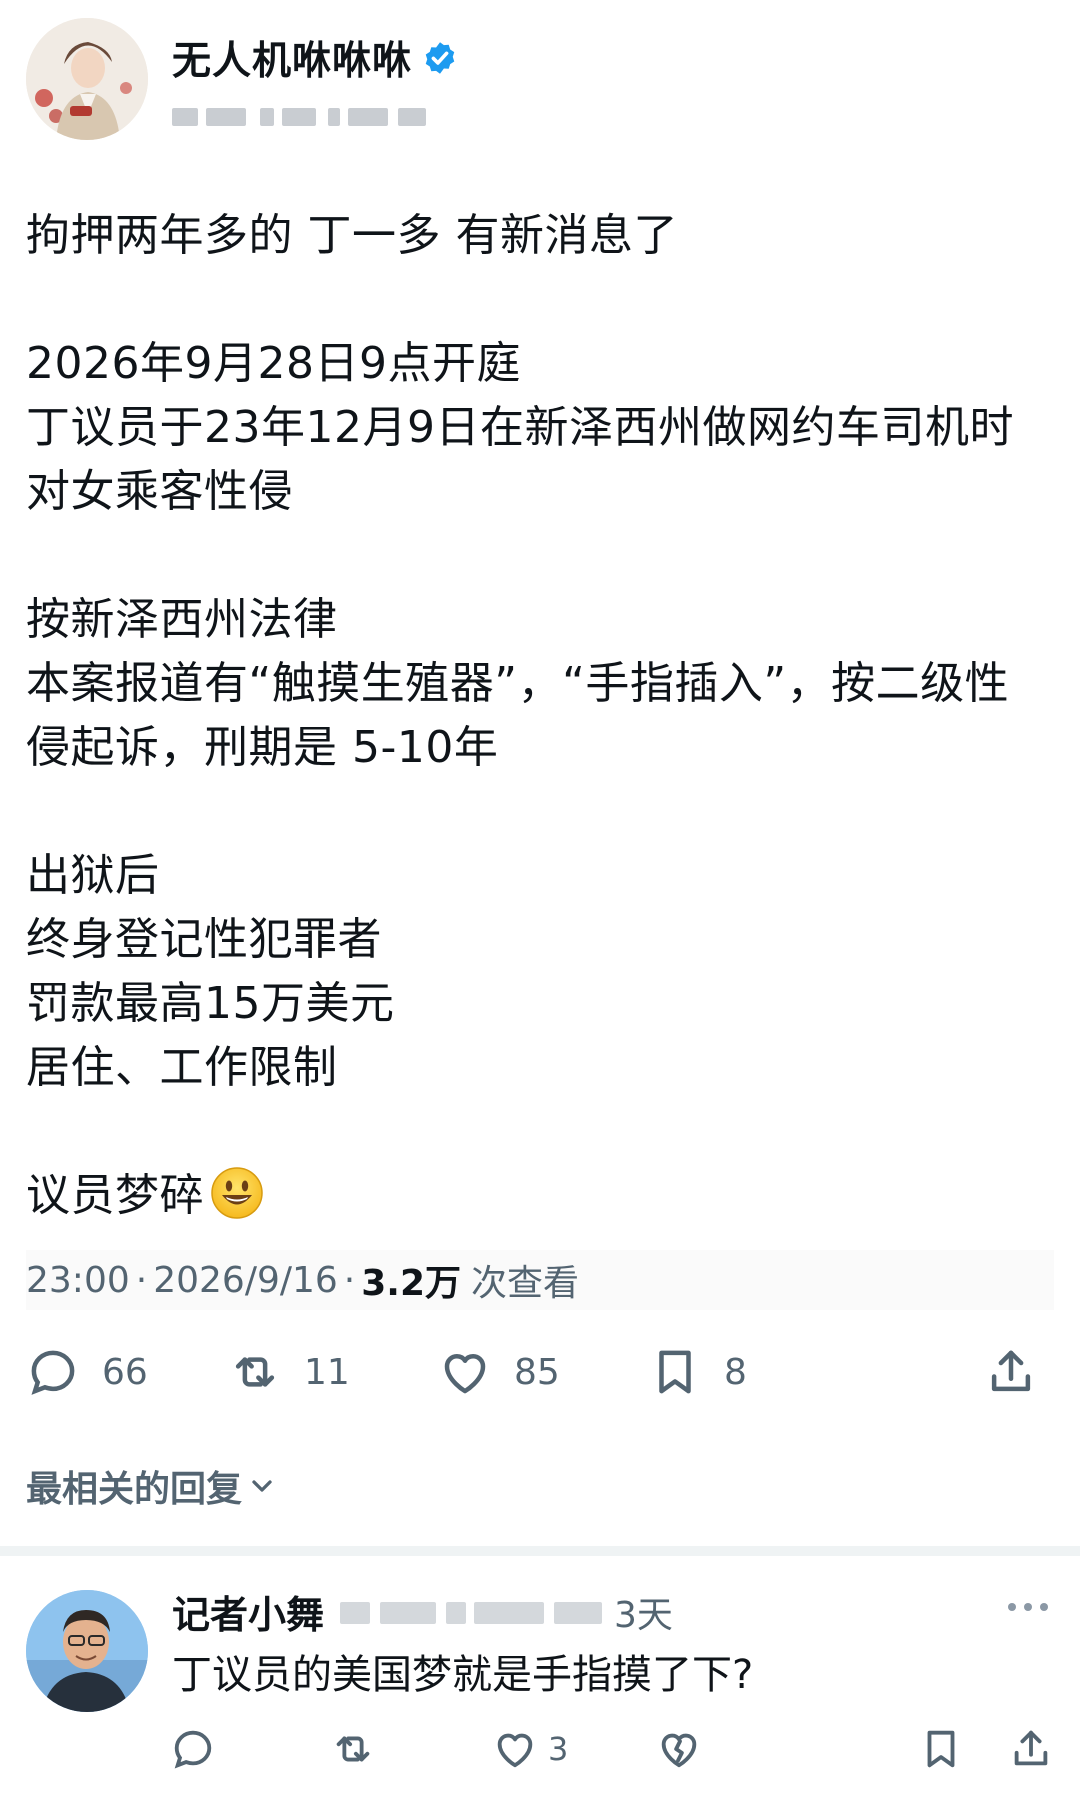 Image resolution: width=1080 pixels, height=1814 pixels. I want to click on share-button, so click(1011, 1372).